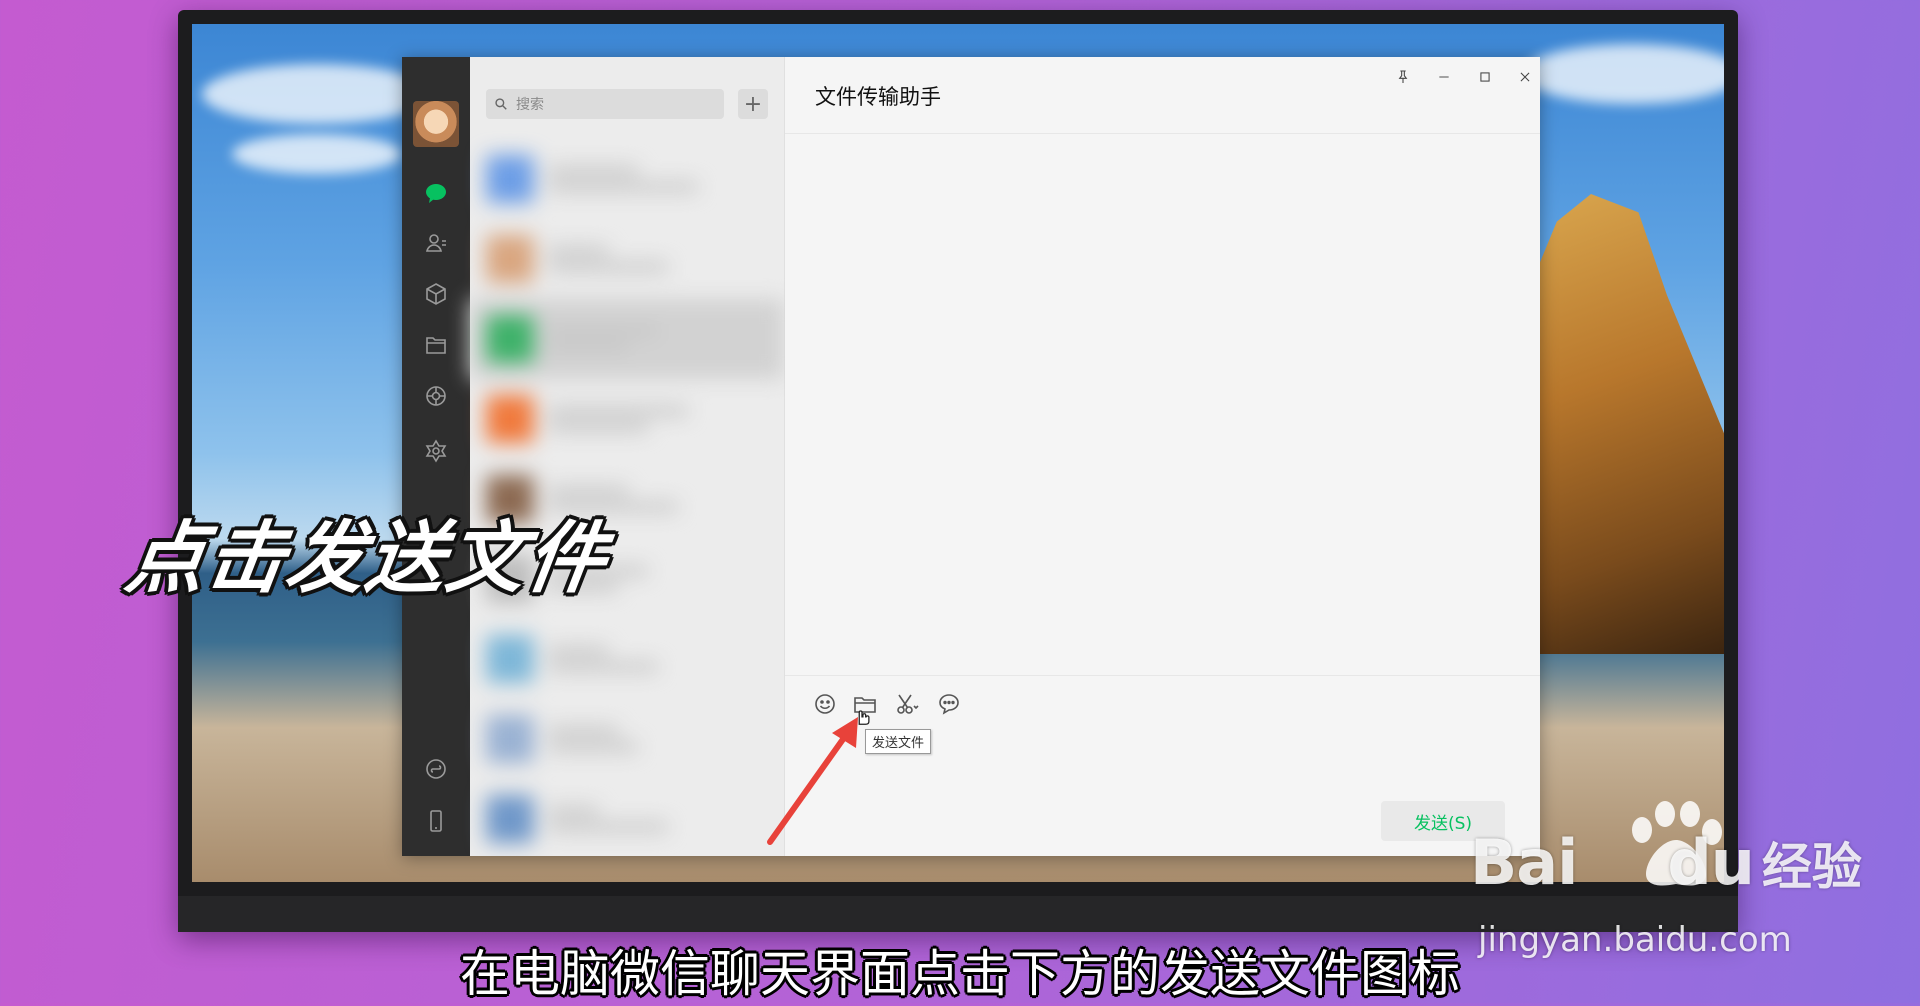 The height and width of the screenshot is (1006, 1920). Describe the element at coordinates (436, 396) in the screenshot. I see `moments-icon` at that location.